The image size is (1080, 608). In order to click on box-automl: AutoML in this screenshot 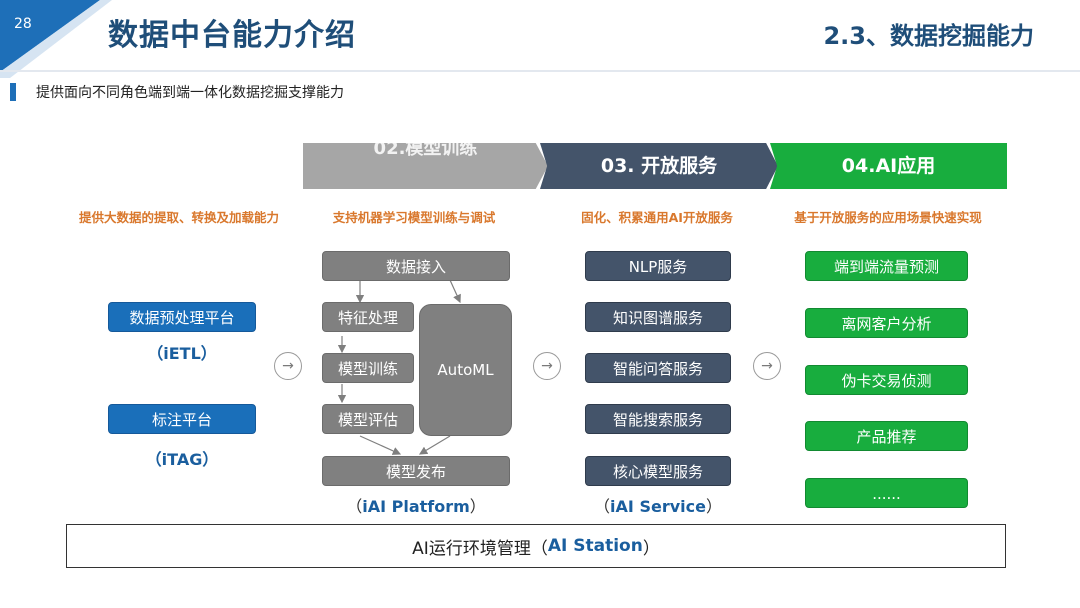, I will do `click(465, 370)`.